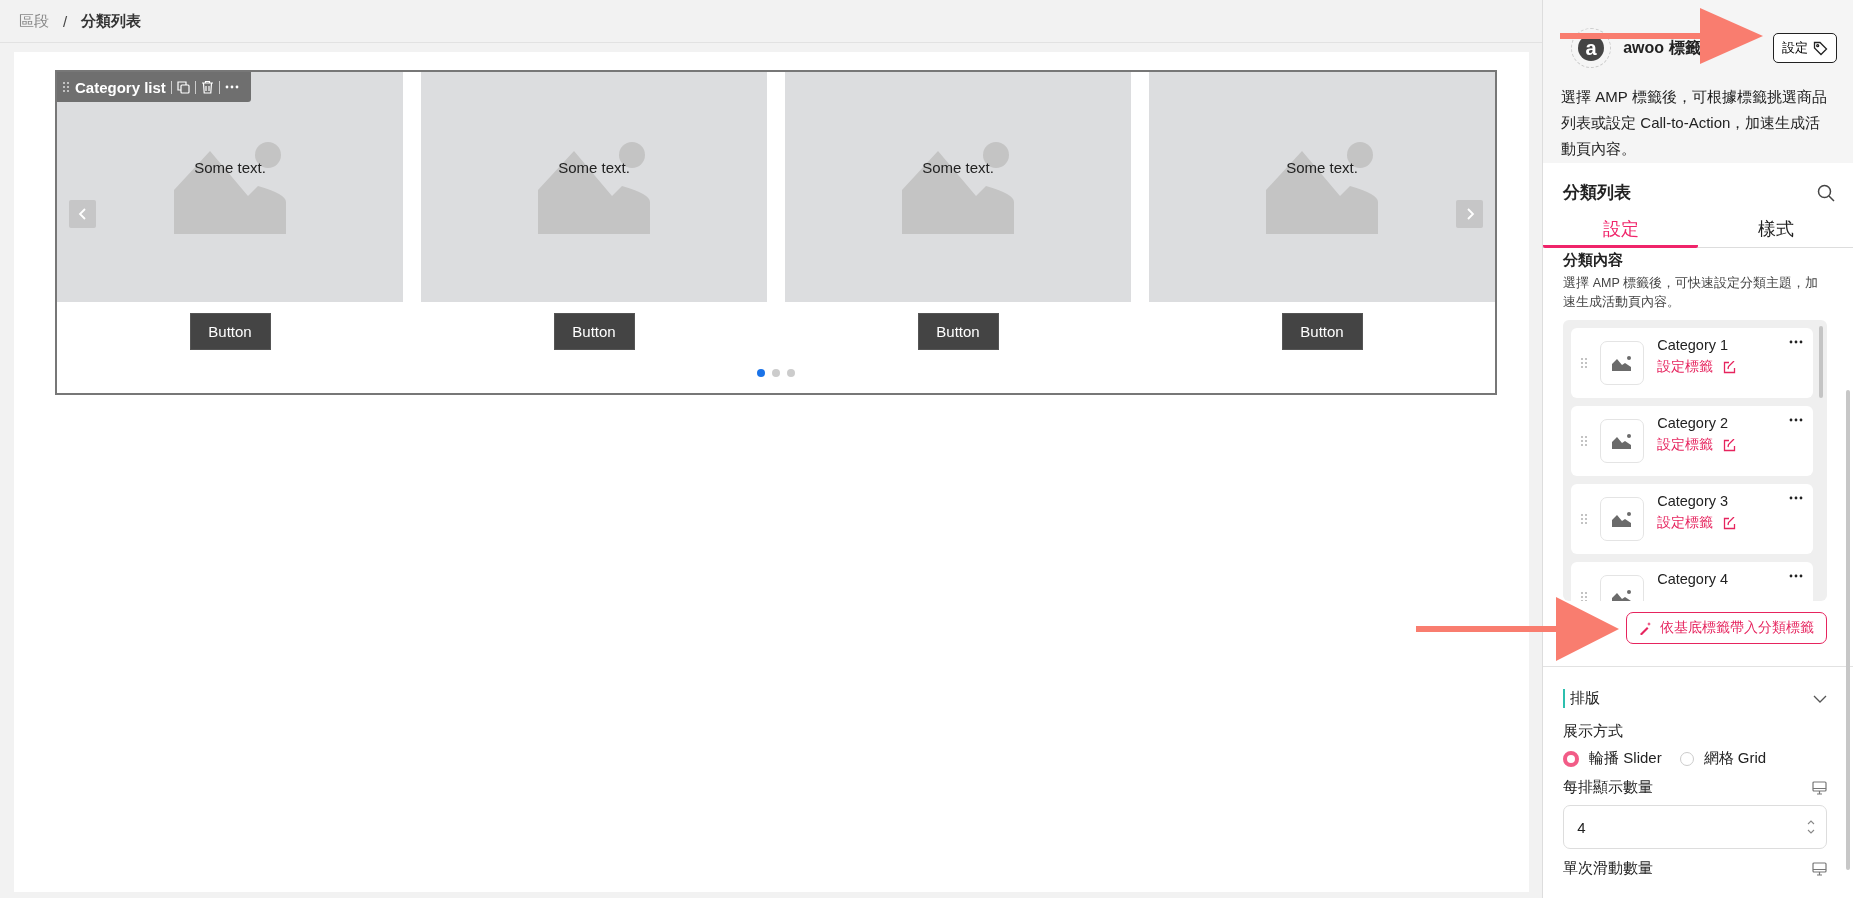  What do you see at coordinates (1693, 345) in the screenshot?
I see `category-name: Category 1` at bounding box center [1693, 345].